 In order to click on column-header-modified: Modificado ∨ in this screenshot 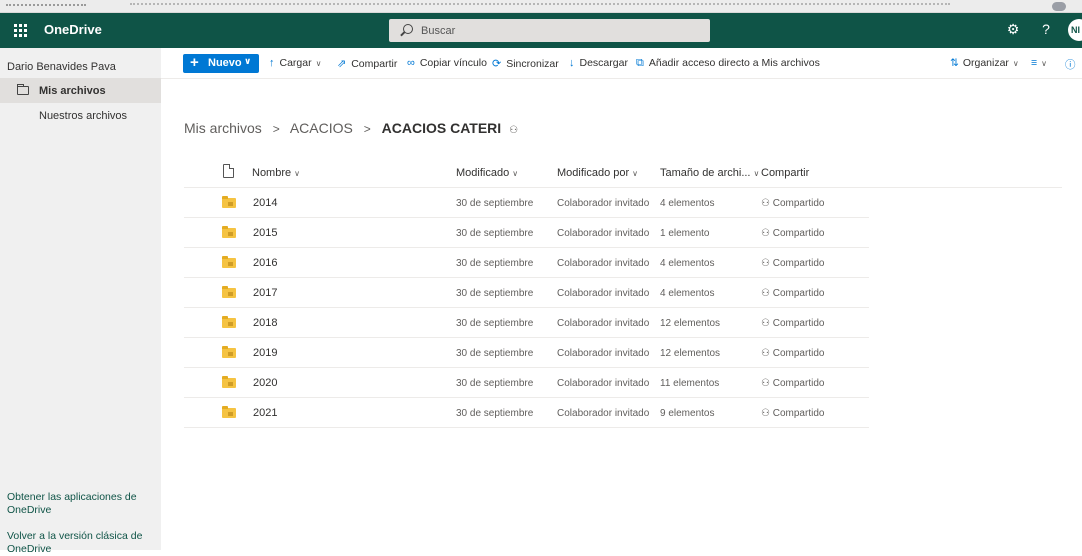, I will do `click(487, 173)`.